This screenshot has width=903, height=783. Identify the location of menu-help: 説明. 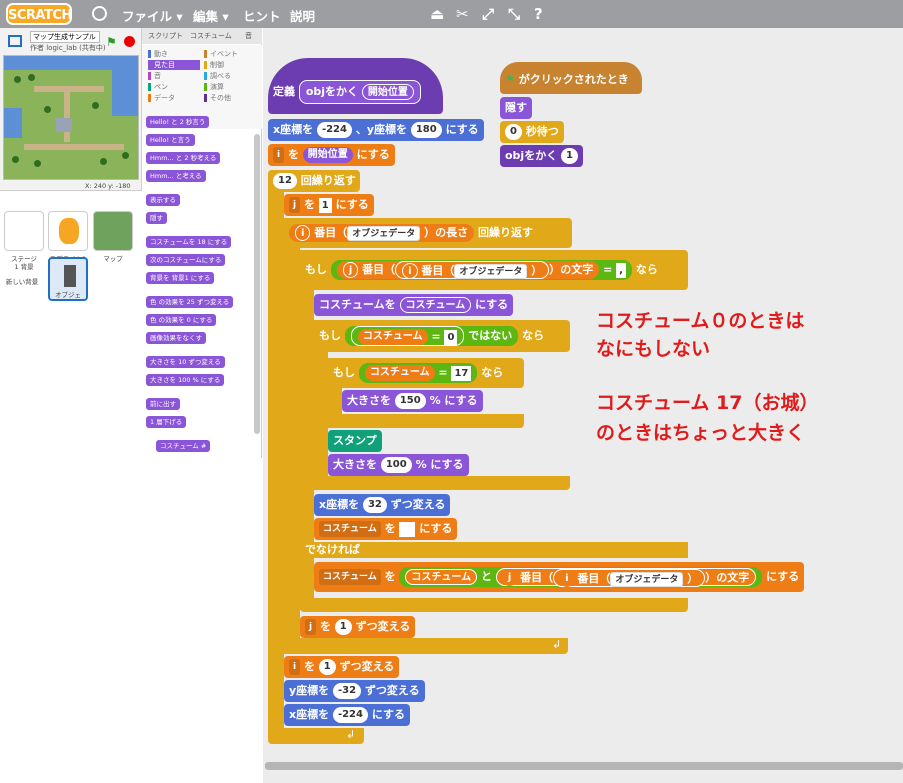
(302, 15).